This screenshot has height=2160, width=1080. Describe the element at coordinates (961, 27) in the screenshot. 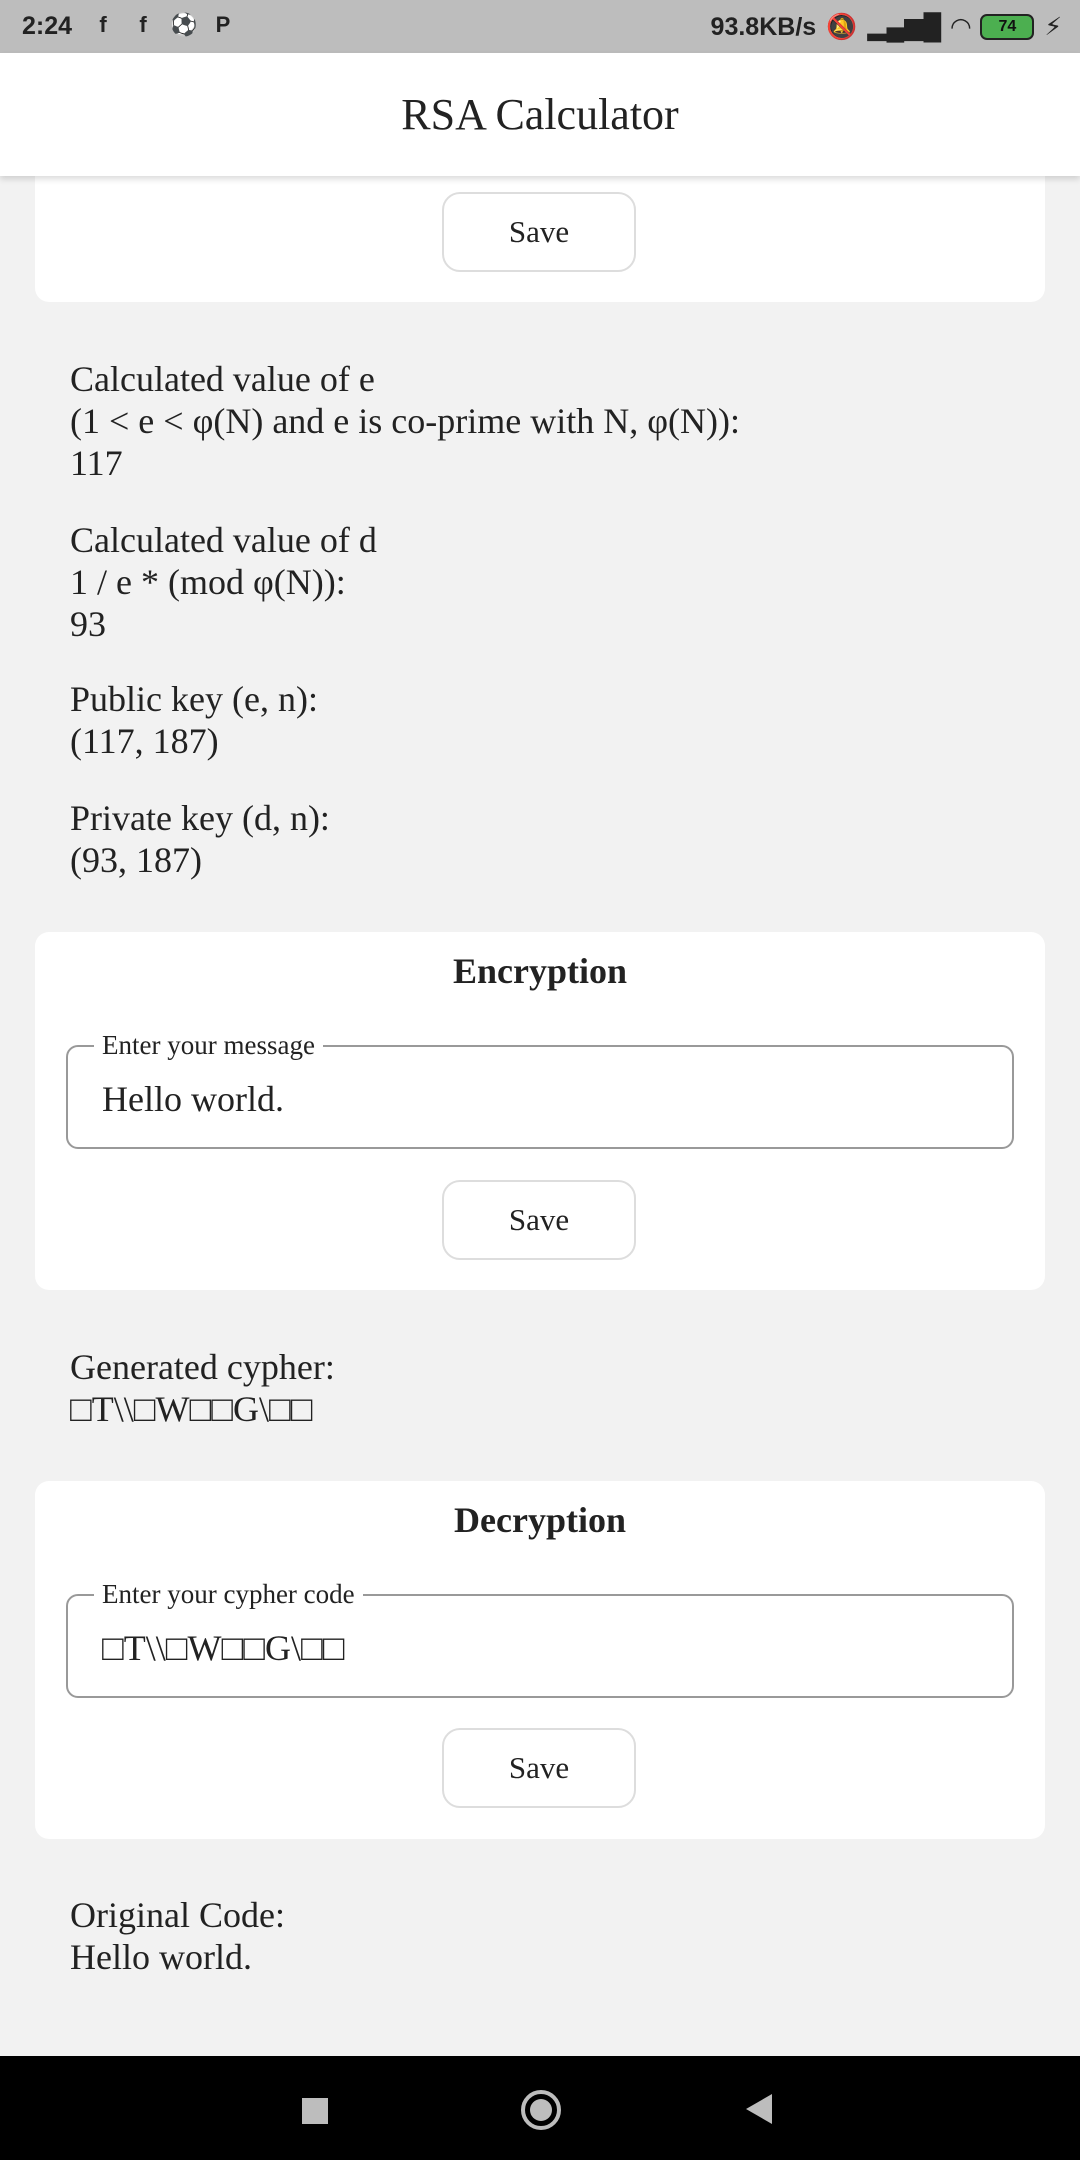

I see `wifi-icon: ◠` at that location.